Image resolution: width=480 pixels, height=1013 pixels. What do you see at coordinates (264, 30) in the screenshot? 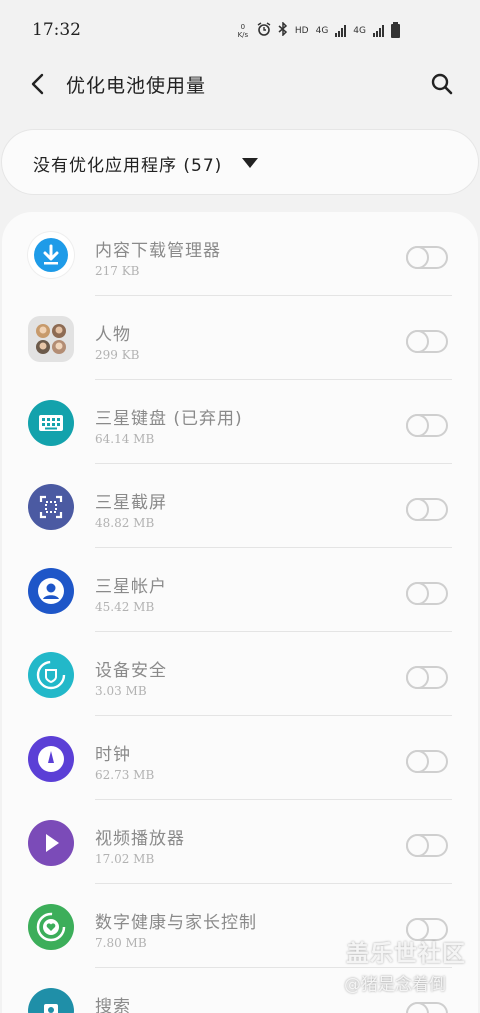
I see `alarm-icon` at bounding box center [264, 30].